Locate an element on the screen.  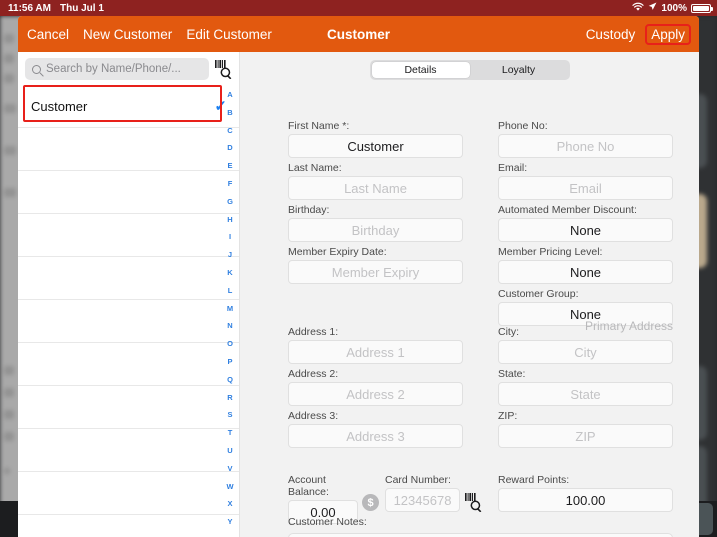
alpha-s: S is located at coordinates (229, 415).